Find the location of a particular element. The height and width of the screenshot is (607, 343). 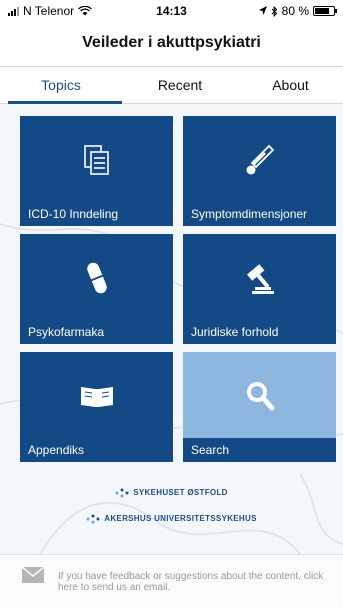

tab-about: About is located at coordinates (290, 85).